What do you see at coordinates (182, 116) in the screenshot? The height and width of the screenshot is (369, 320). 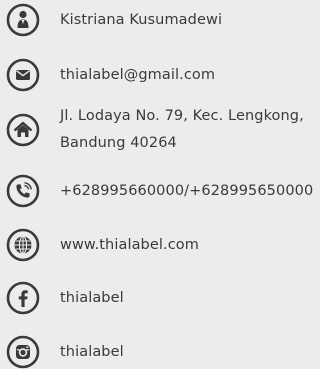 I see `address-line-1: Jl. Lodaya No. 79, Kec. Lengkong,` at bounding box center [182, 116].